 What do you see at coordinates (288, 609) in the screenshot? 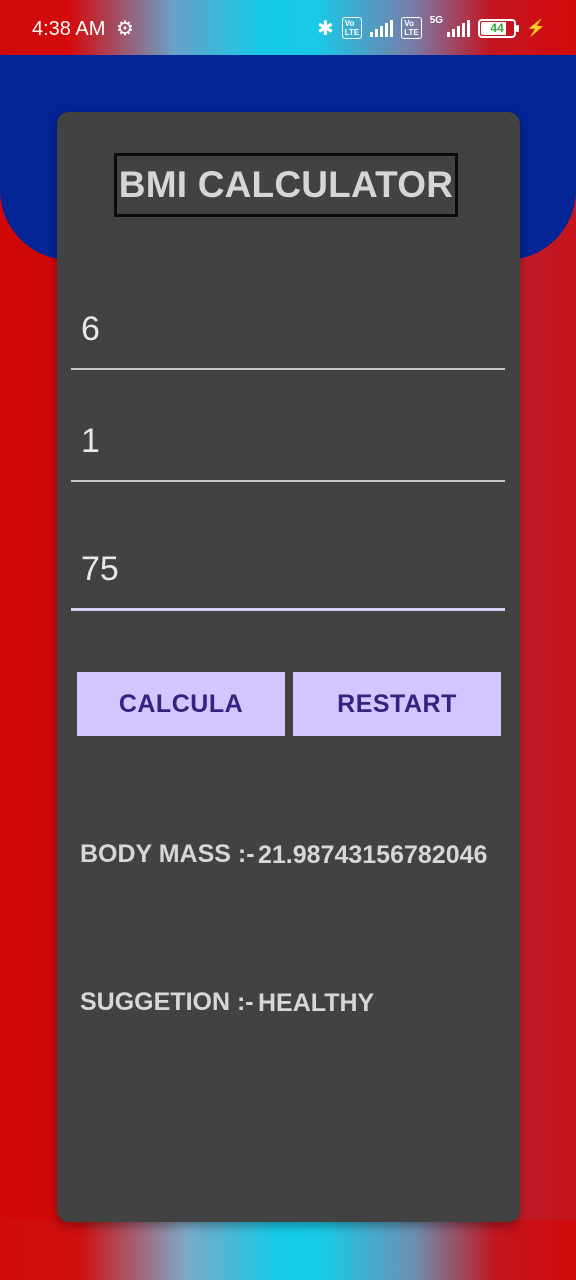
I see `weight-underline` at bounding box center [288, 609].